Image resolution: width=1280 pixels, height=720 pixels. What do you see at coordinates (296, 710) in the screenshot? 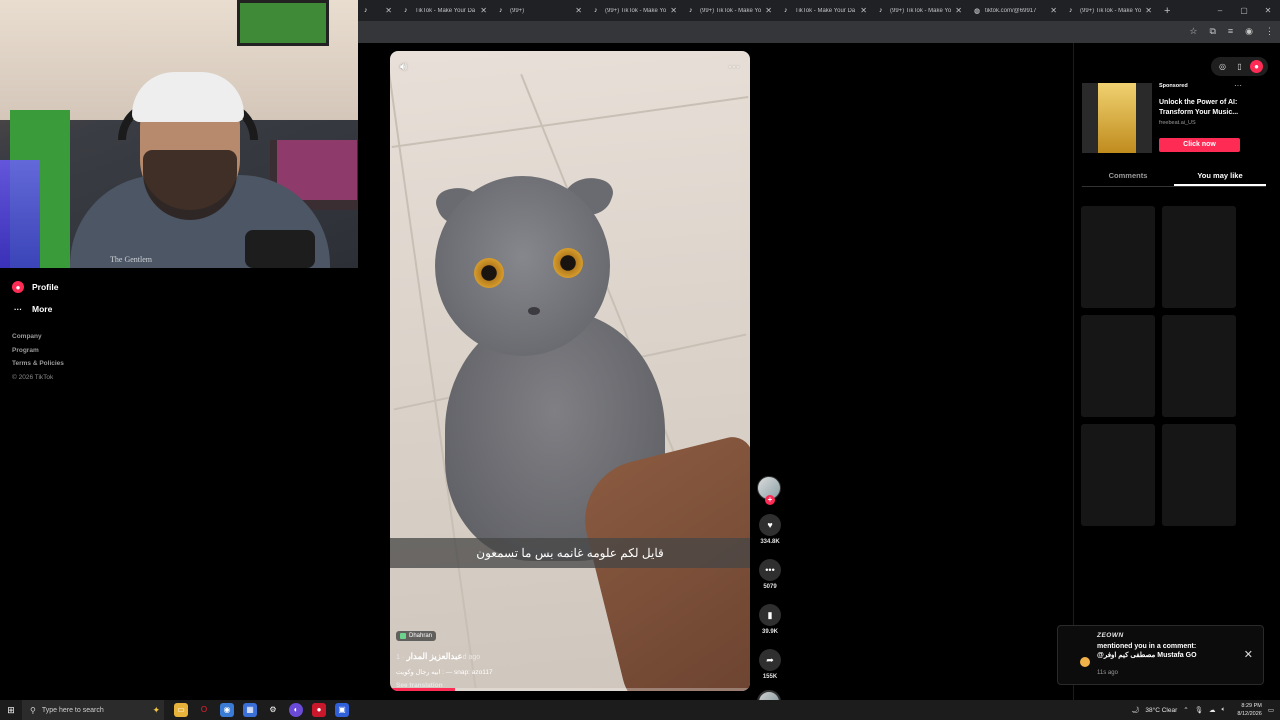
I see `discord-icon: ◐` at bounding box center [296, 710].